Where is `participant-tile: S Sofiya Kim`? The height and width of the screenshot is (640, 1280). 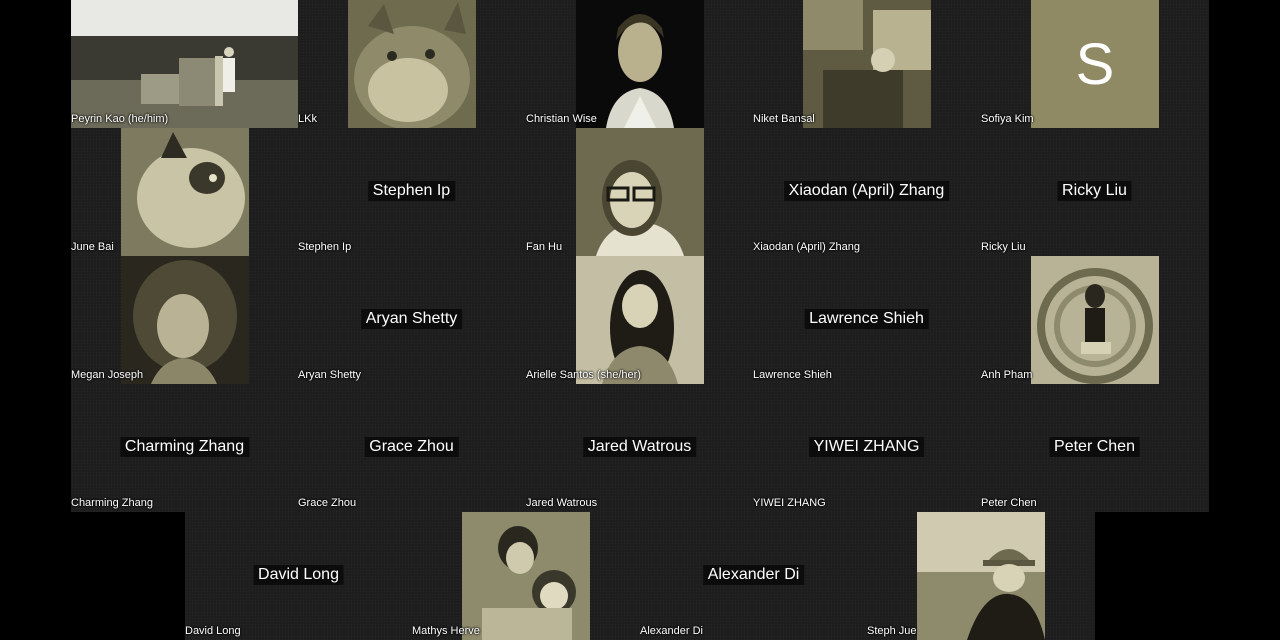 participant-tile: S Sofiya Kim is located at coordinates (1094, 64).